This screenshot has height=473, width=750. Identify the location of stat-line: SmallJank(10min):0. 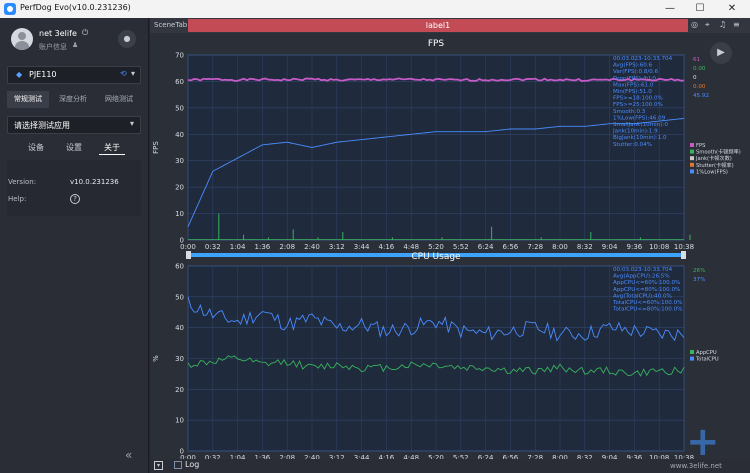
(640, 125).